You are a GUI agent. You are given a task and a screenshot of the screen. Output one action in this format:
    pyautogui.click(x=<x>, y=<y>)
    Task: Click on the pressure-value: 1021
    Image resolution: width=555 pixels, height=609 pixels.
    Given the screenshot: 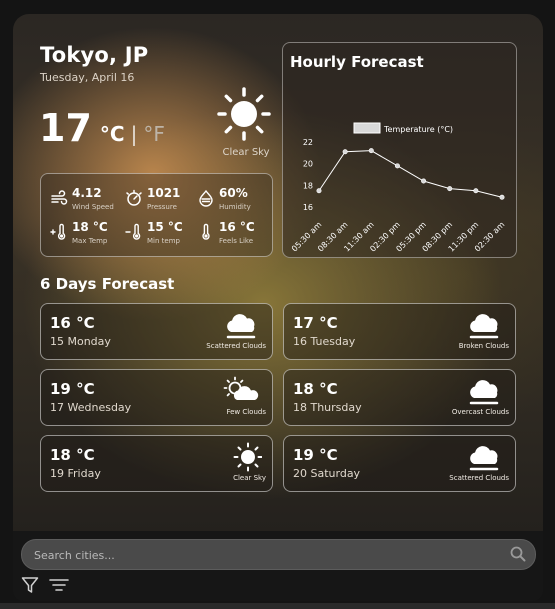 What is the action you would take?
    pyautogui.click(x=164, y=193)
    